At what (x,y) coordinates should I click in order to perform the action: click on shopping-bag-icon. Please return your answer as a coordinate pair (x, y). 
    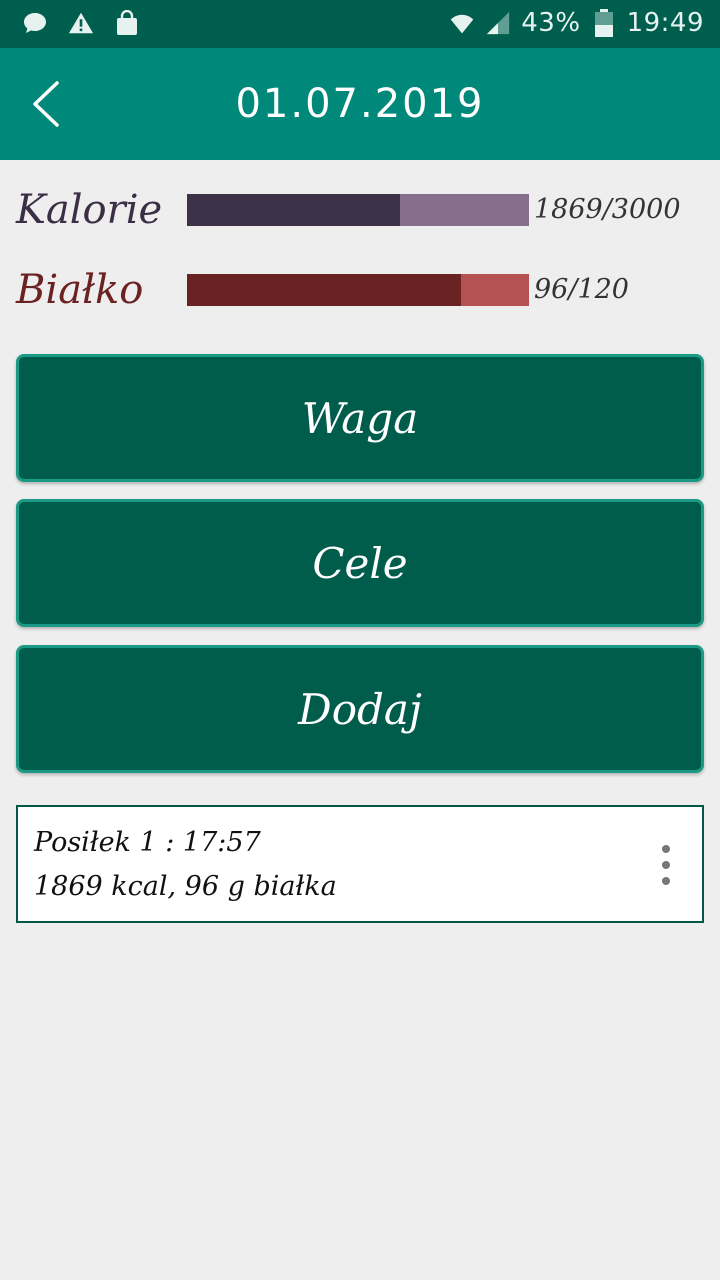
    Looking at the image, I should click on (127, 23).